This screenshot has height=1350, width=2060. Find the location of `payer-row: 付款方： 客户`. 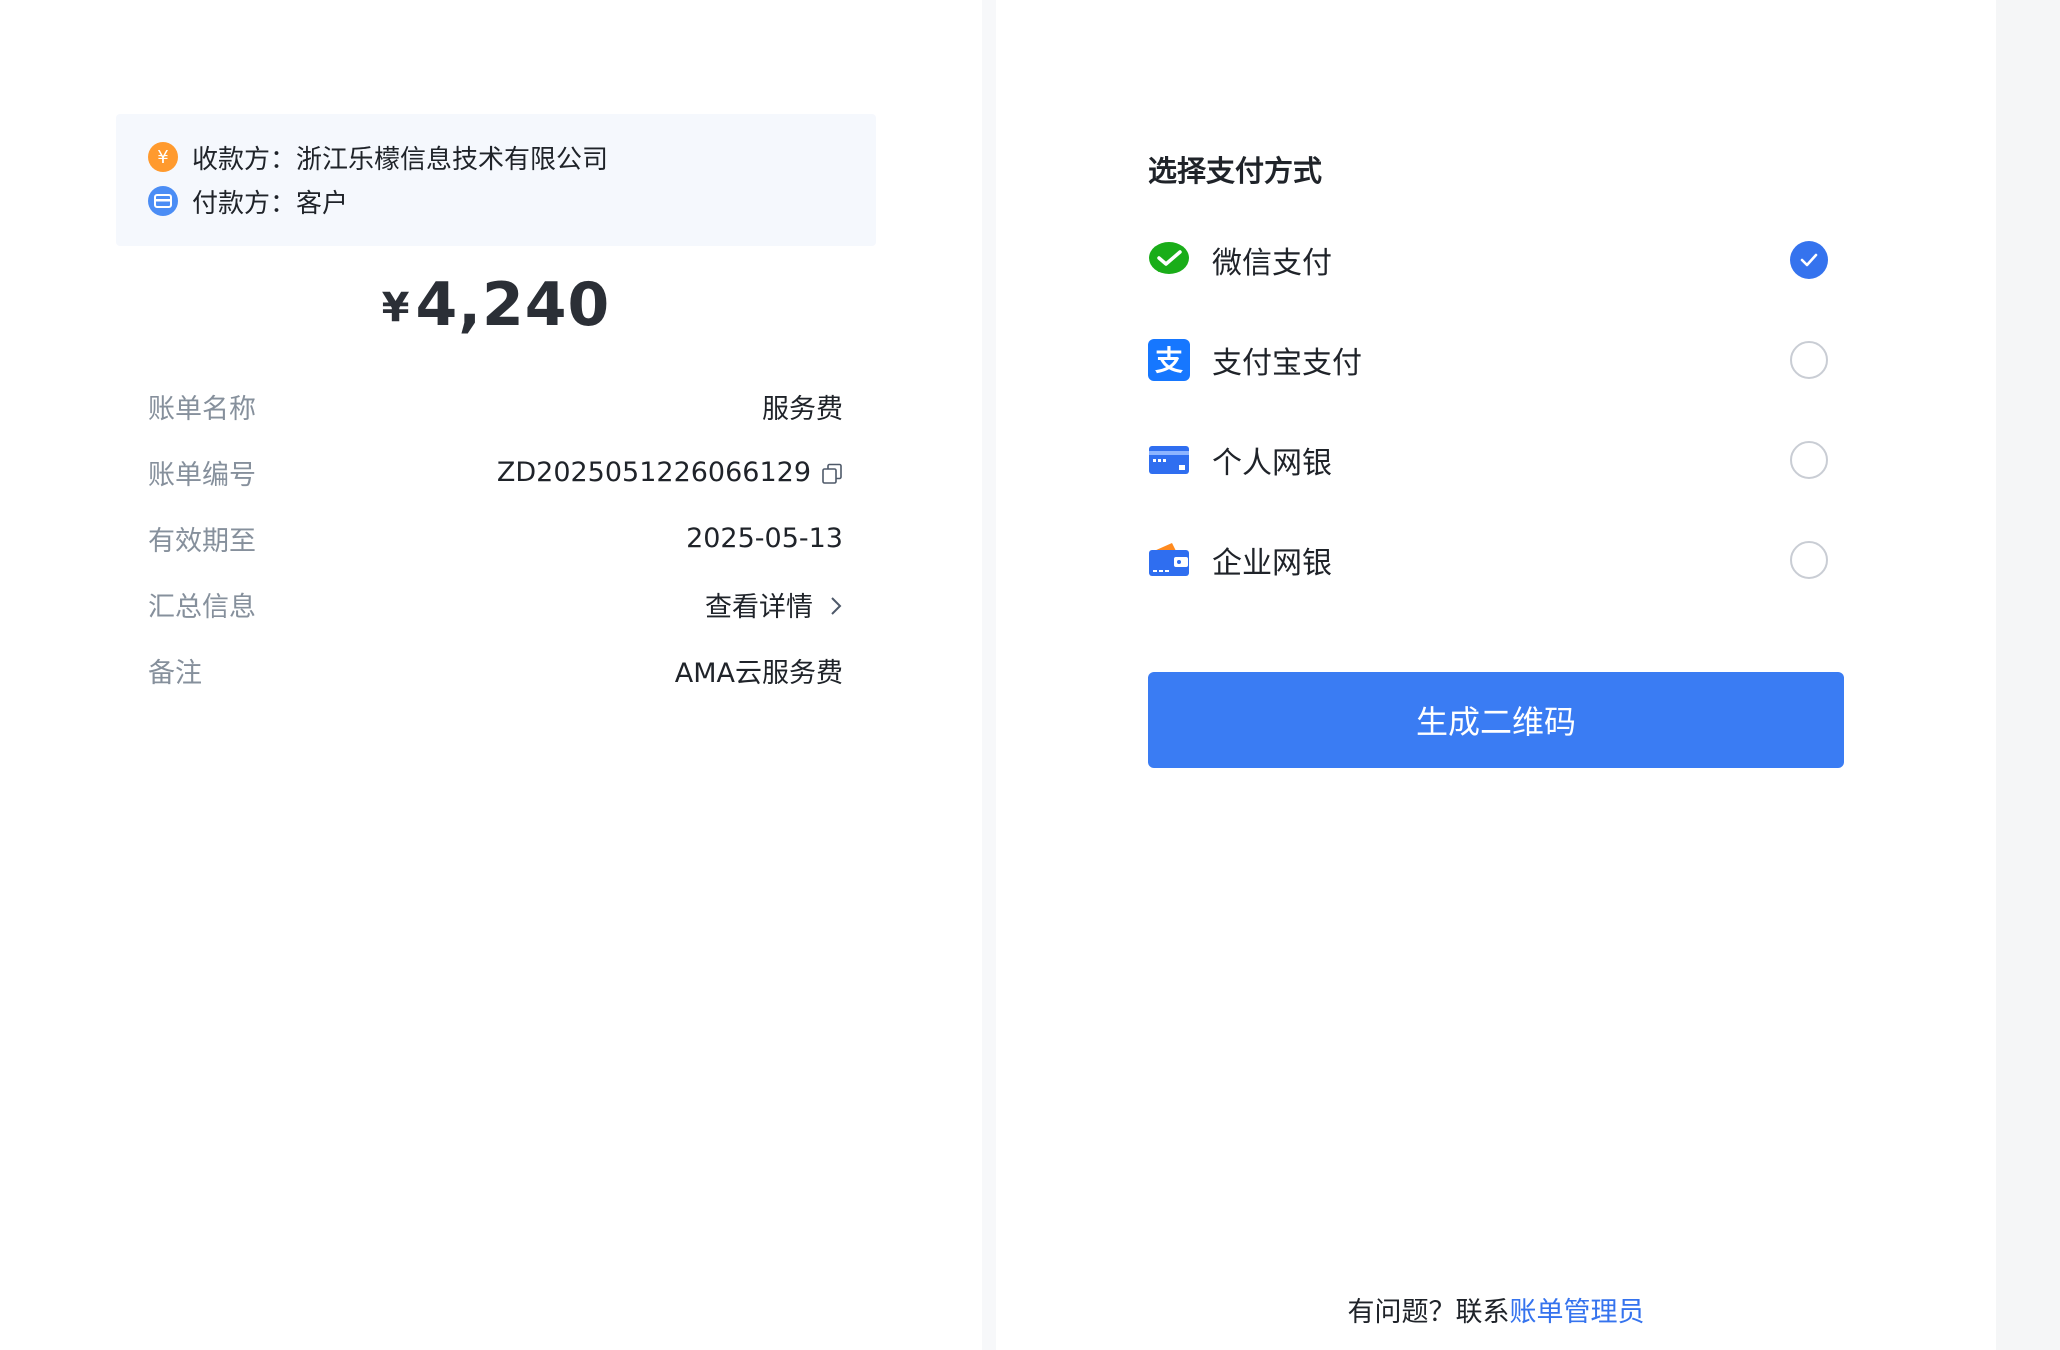

payer-row: 付款方： 客户 is located at coordinates (248, 201).